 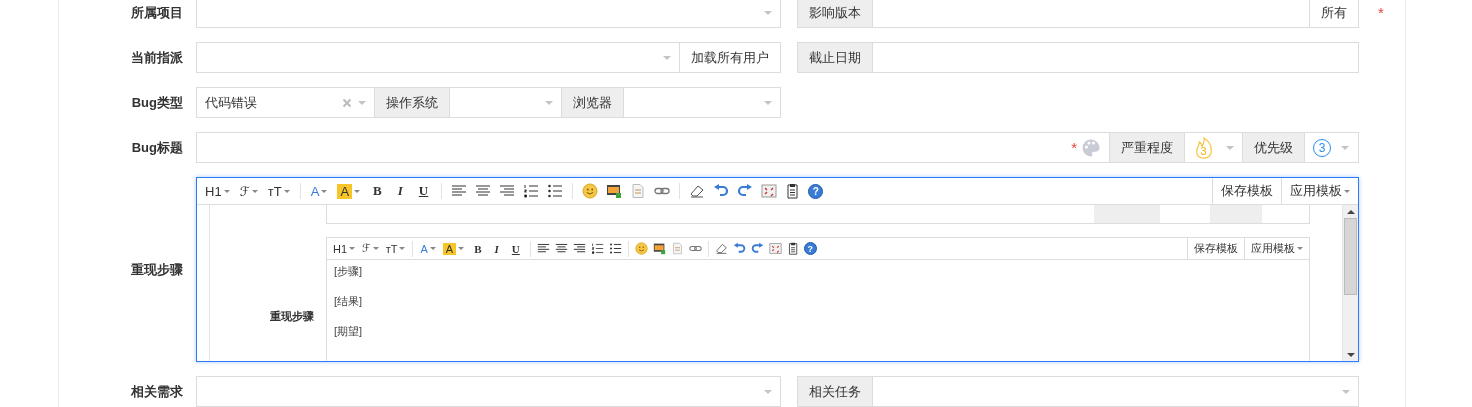 I want to click on priority-select: 3, so click(x=1331, y=147).